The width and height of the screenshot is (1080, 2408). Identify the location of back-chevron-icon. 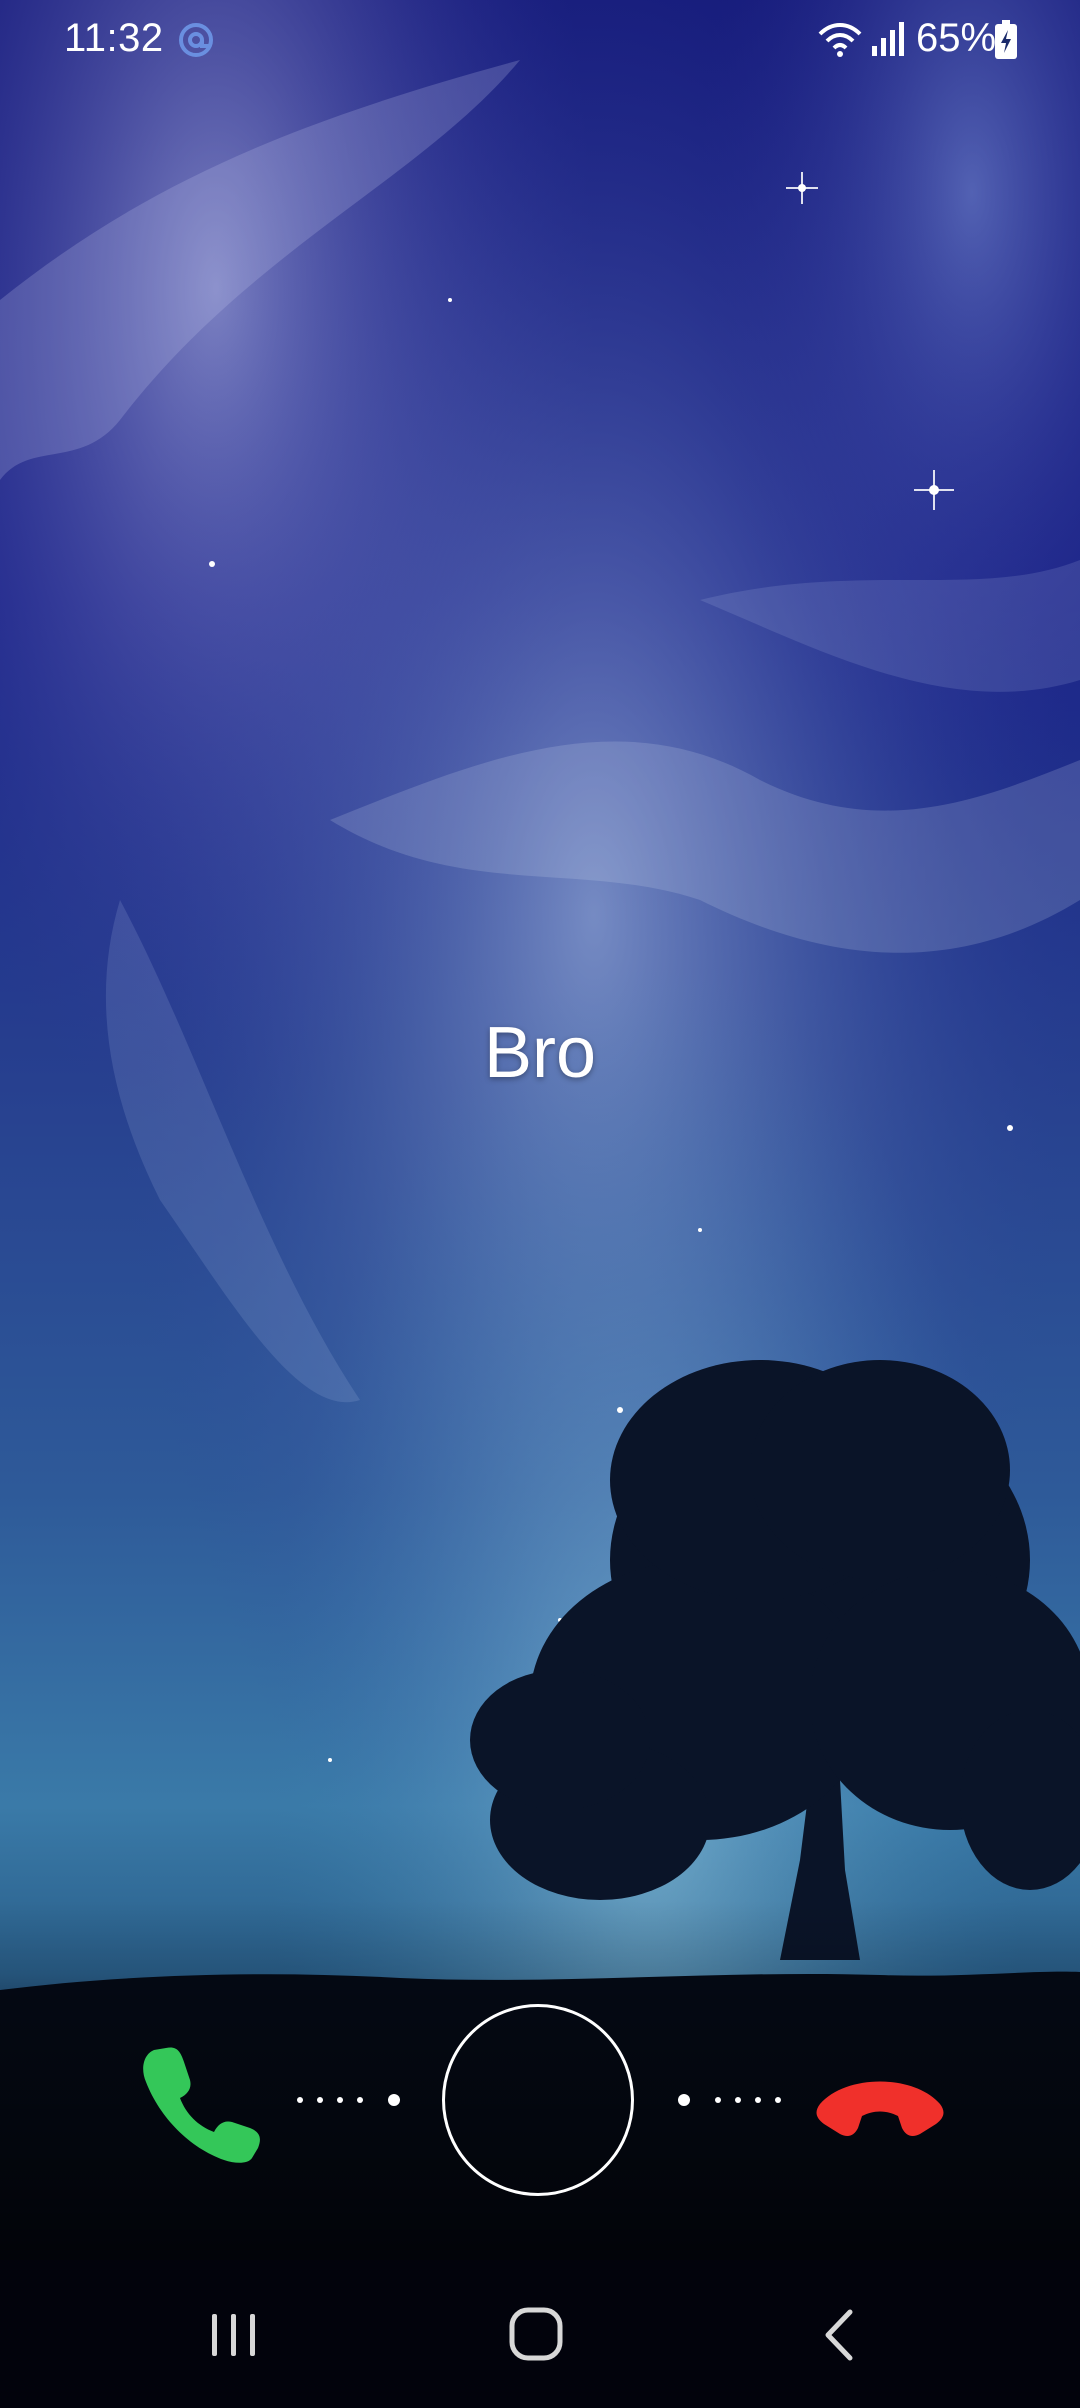
(839, 2335).